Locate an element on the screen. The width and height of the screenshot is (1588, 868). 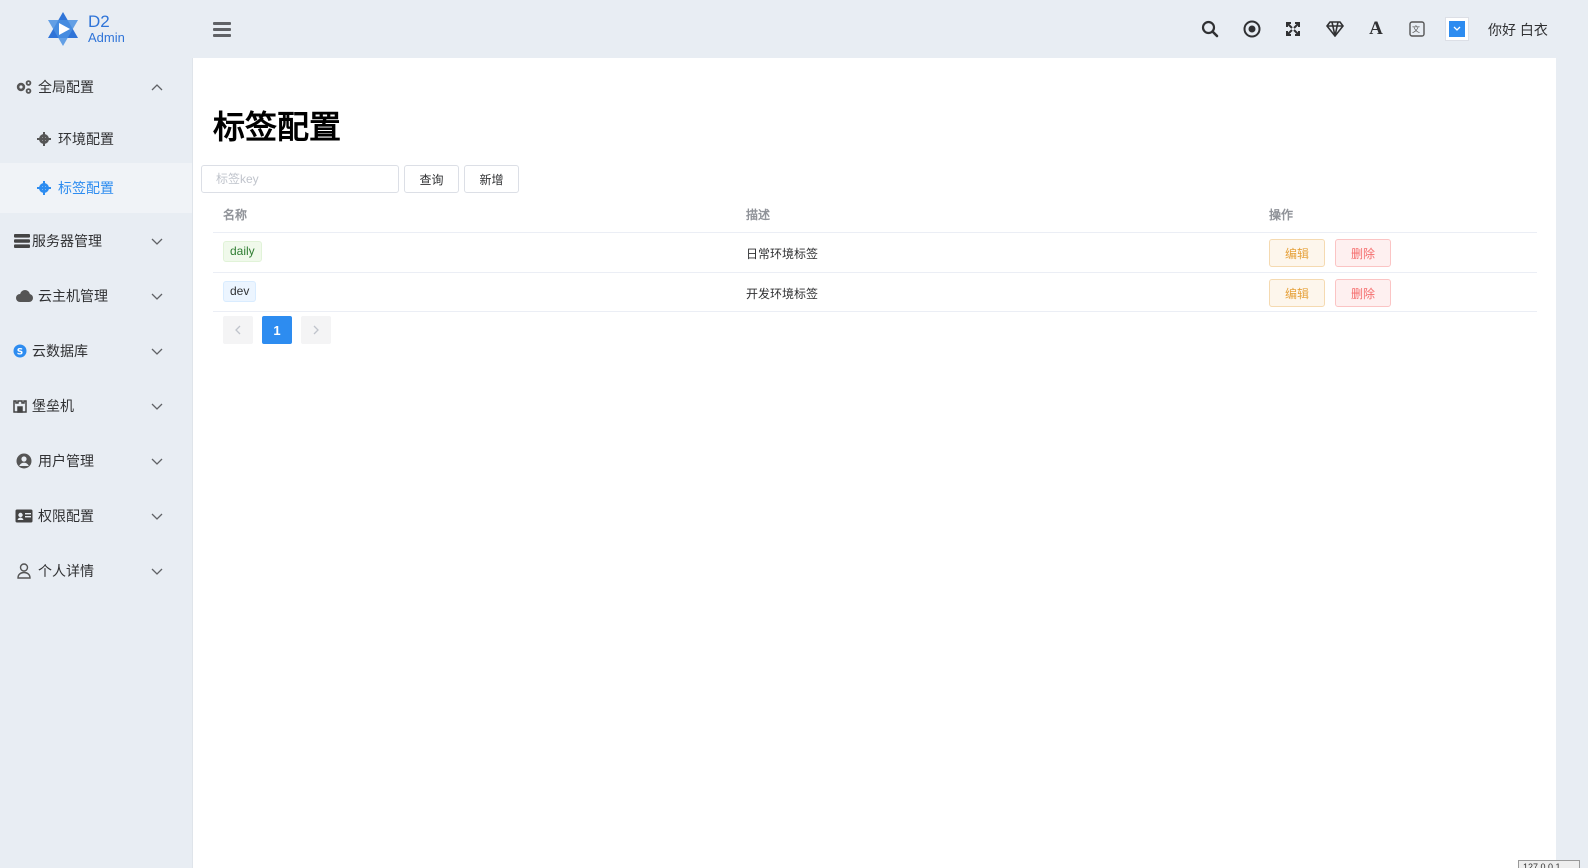
translate-icon: 文 is located at coordinates (1417, 29).